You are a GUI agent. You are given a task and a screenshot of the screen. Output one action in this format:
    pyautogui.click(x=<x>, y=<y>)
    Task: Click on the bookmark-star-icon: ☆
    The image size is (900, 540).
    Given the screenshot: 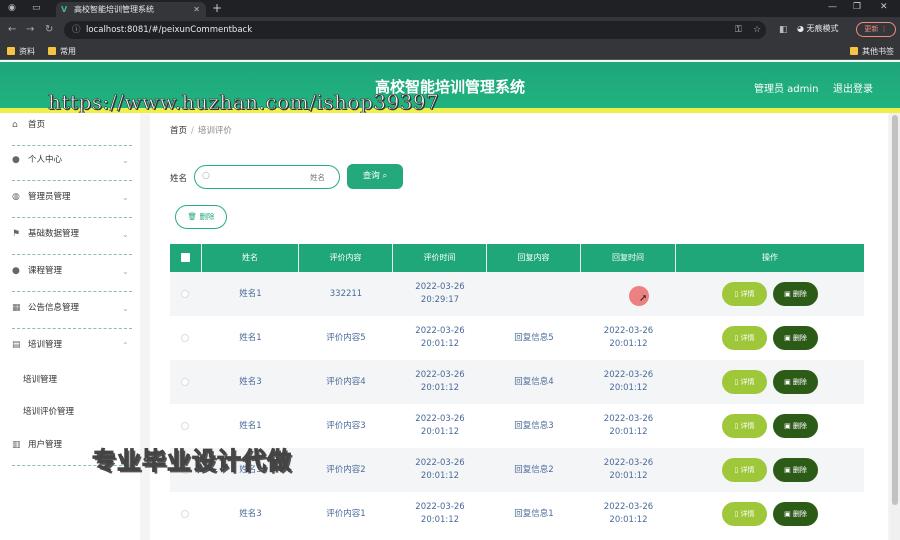 What is the action you would take?
    pyautogui.click(x=757, y=30)
    